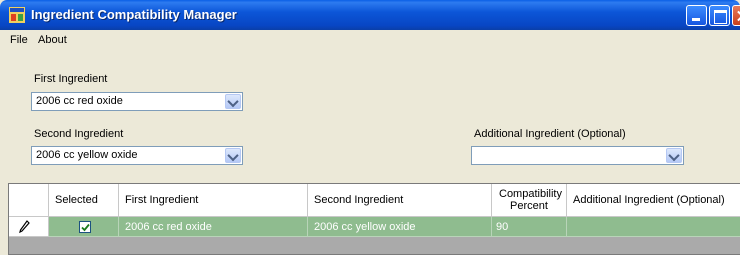 Image resolution: width=740 pixels, height=255 pixels. Describe the element at coordinates (359, 200) in the screenshot. I see `column-header-label: Second Ingredient` at that location.